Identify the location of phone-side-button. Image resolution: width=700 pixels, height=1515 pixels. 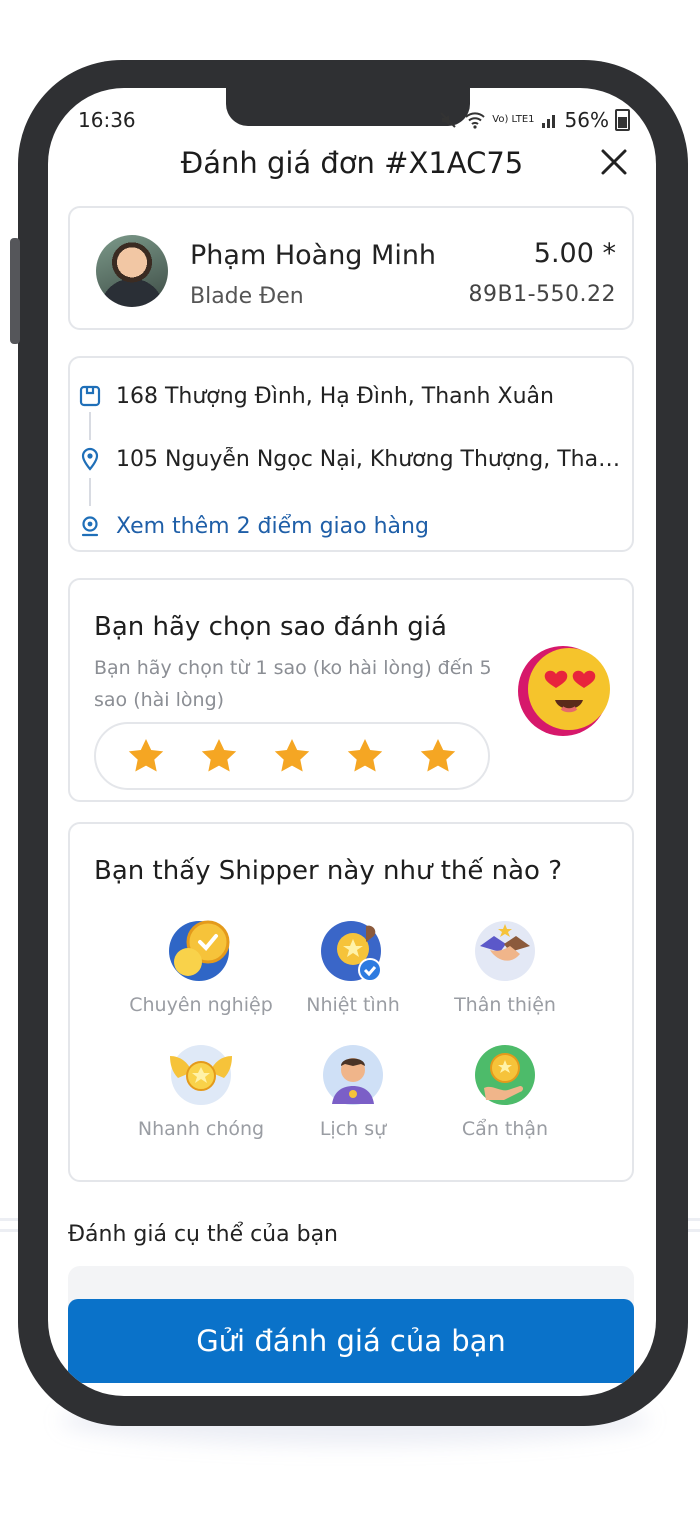
(15, 291).